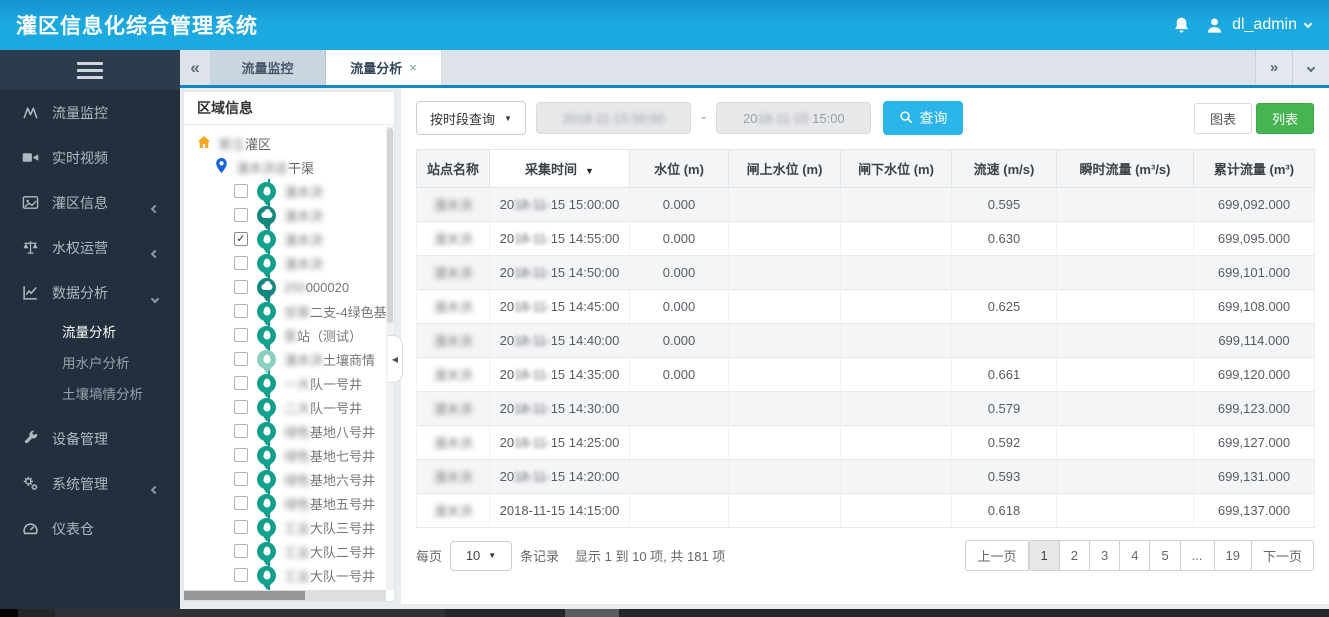 The image size is (1329, 617). What do you see at coordinates (395, 359) in the screenshot?
I see `tree-collapse-handle: ◀` at bounding box center [395, 359].